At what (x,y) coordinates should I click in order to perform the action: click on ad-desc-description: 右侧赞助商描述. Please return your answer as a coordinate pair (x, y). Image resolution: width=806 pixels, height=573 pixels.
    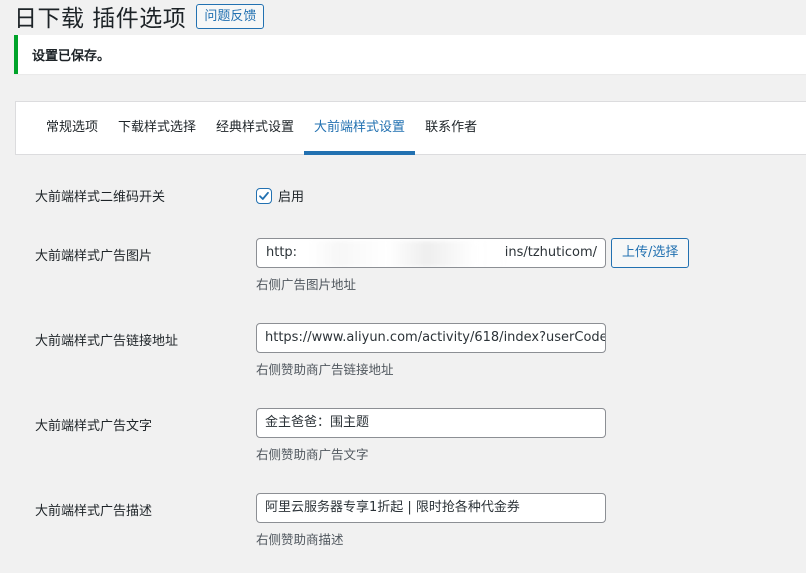
    Looking at the image, I should click on (300, 539).